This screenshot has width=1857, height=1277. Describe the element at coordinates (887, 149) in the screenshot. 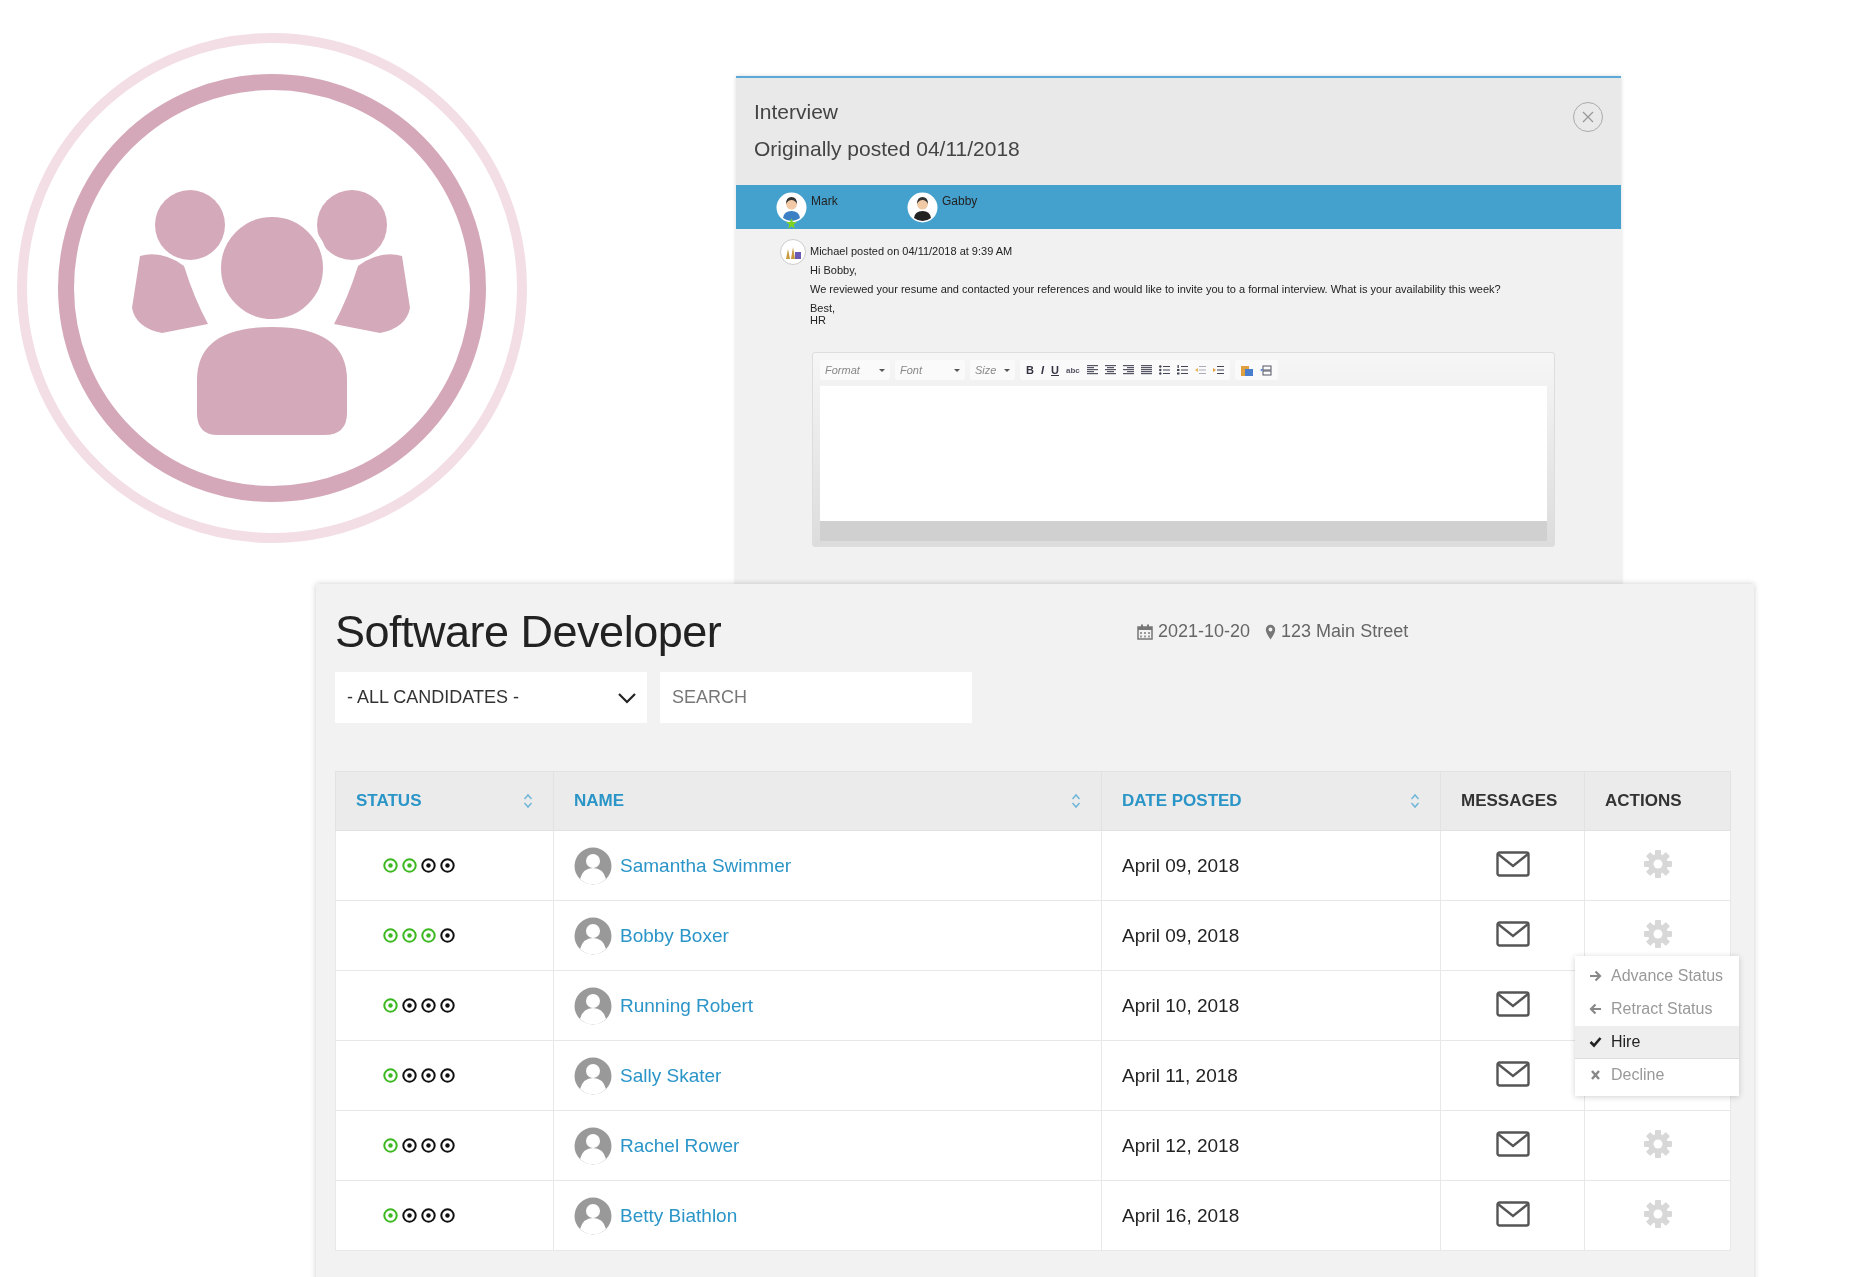

I see `posted-date: Originally posted 04/11/2018` at that location.